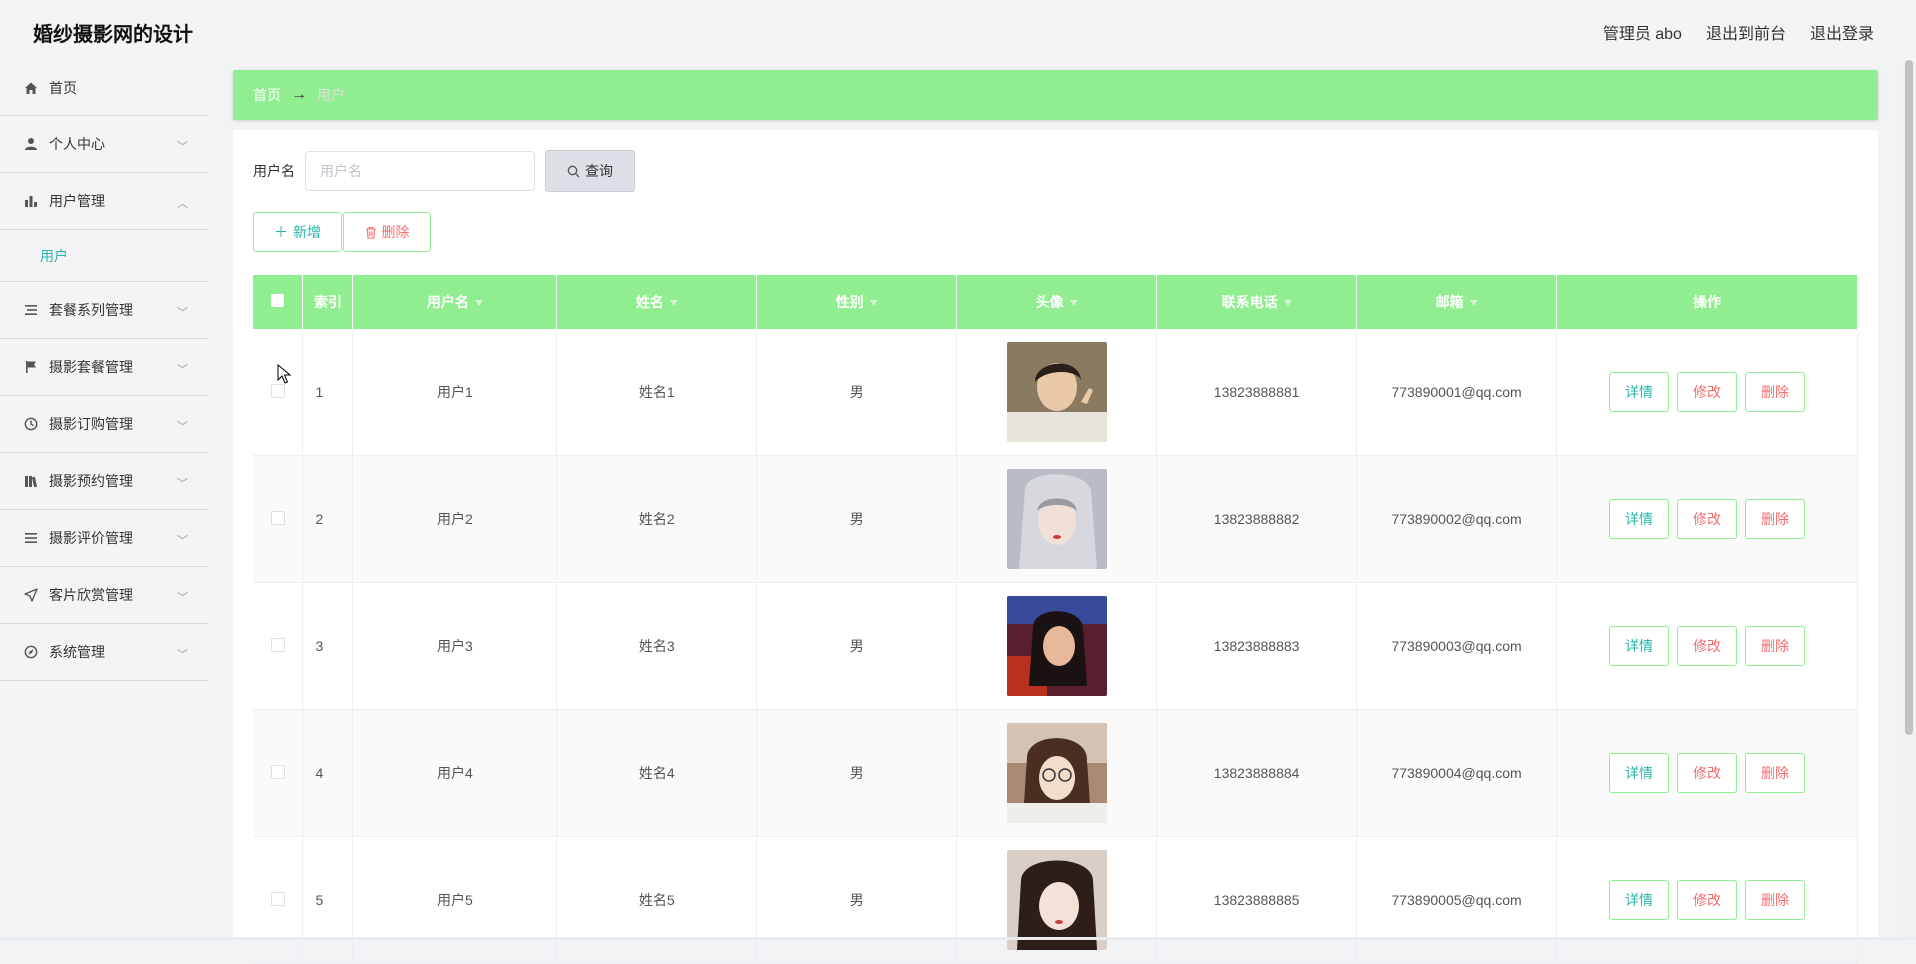  I want to click on sidebar-item-personal-center: 个人中心 ﹀, so click(104, 144).